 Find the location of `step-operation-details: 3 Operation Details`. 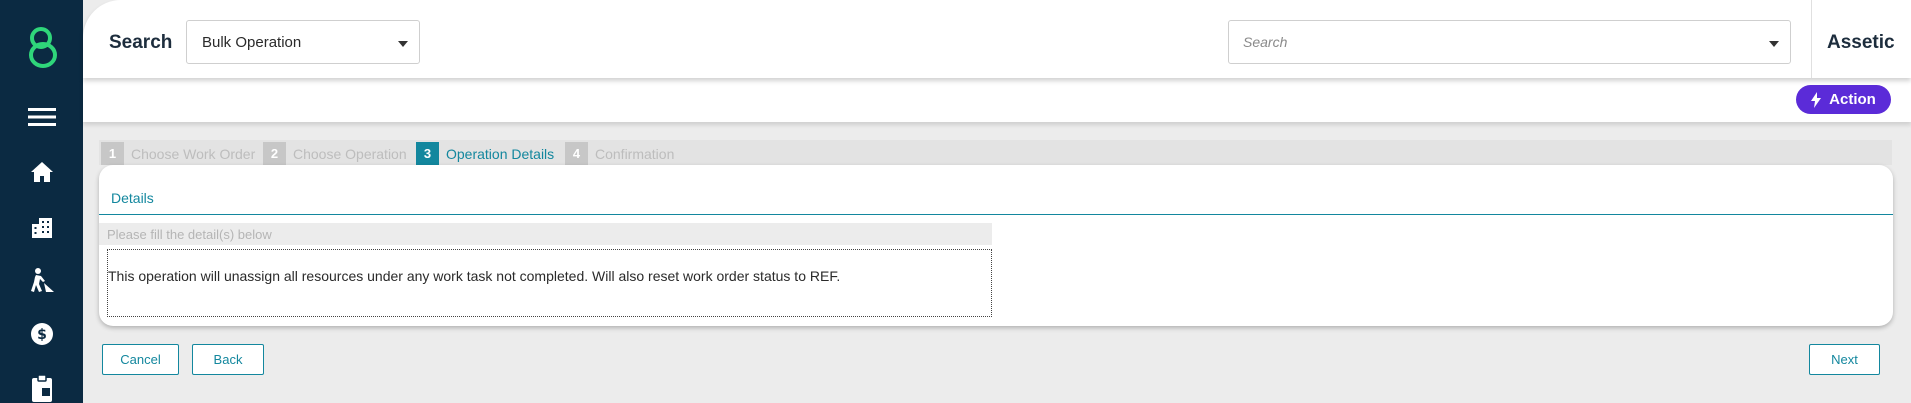

step-operation-details: 3 Operation Details is located at coordinates (485, 153).